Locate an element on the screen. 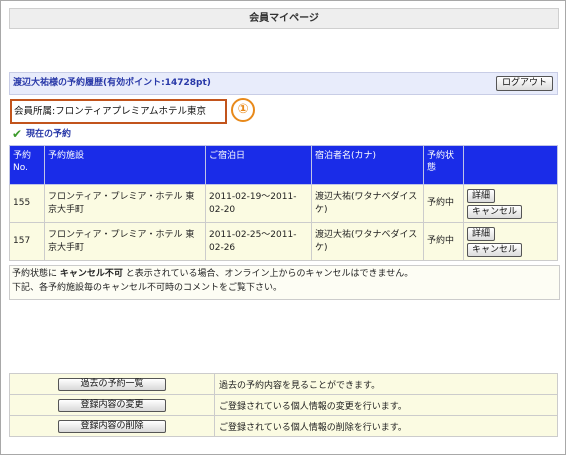  current-reservations-label: 現在の予約 is located at coordinates (49, 134).